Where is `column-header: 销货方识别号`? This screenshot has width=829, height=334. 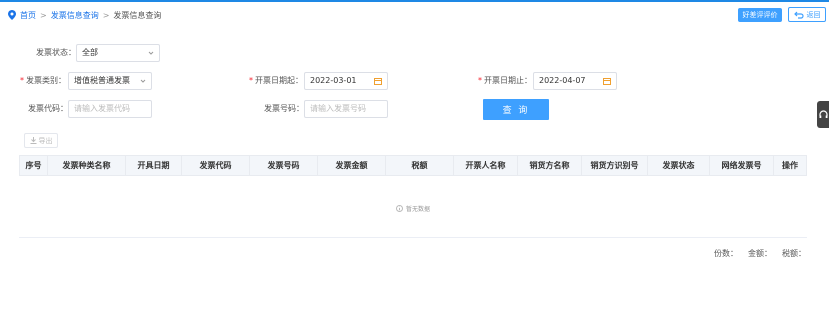 column-header: 销货方识别号 is located at coordinates (615, 165).